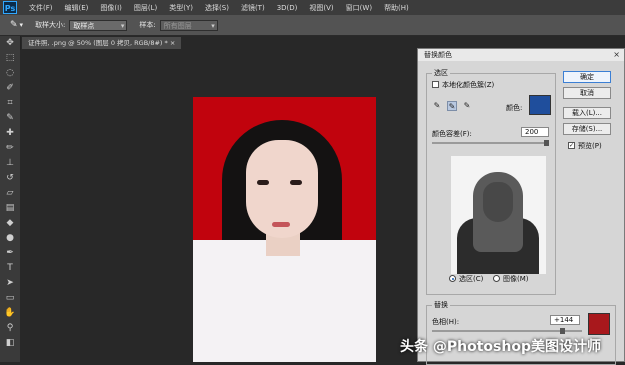 The image size is (625, 365). What do you see at coordinates (10, 43) in the screenshot?
I see `move-tool-icon: ✥` at bounding box center [10, 43].